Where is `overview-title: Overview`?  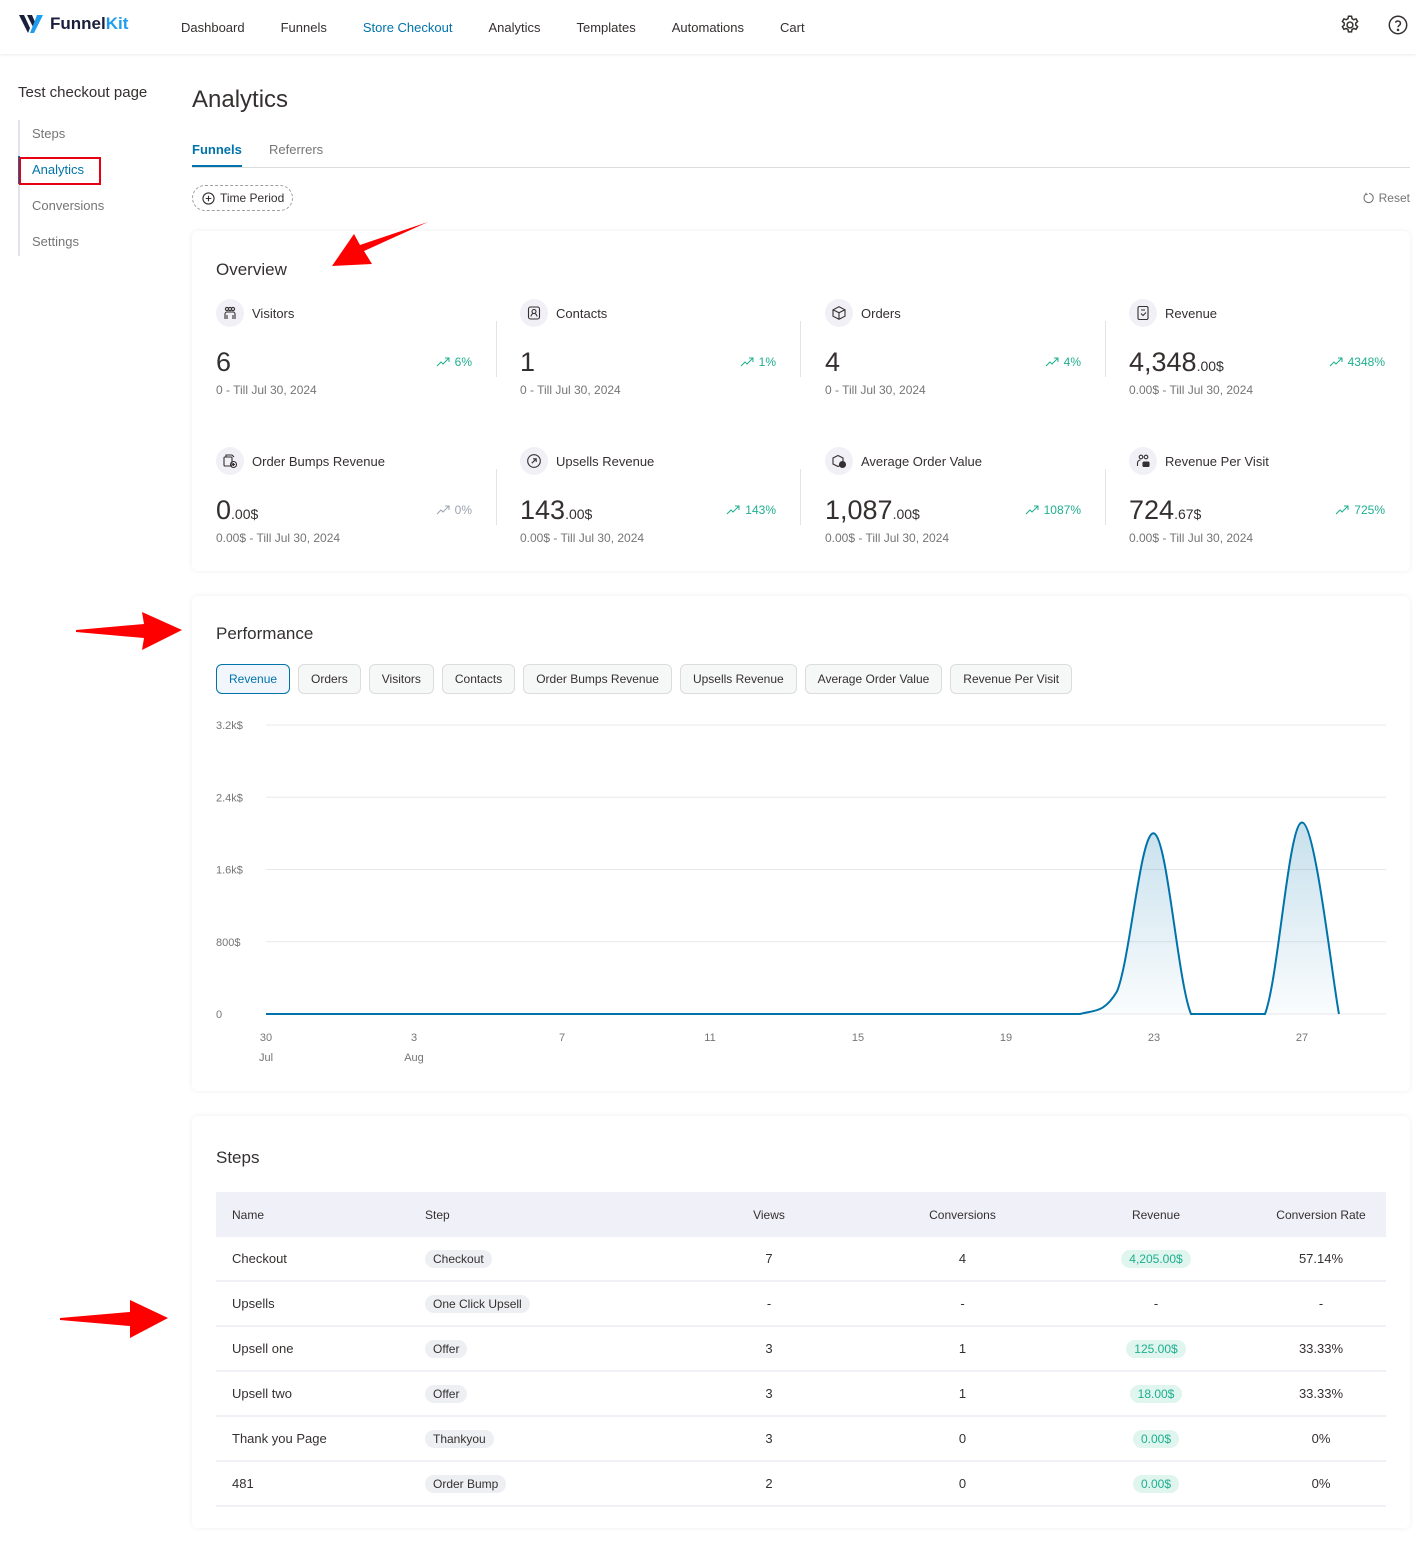
overview-title: Overview is located at coordinates (251, 269).